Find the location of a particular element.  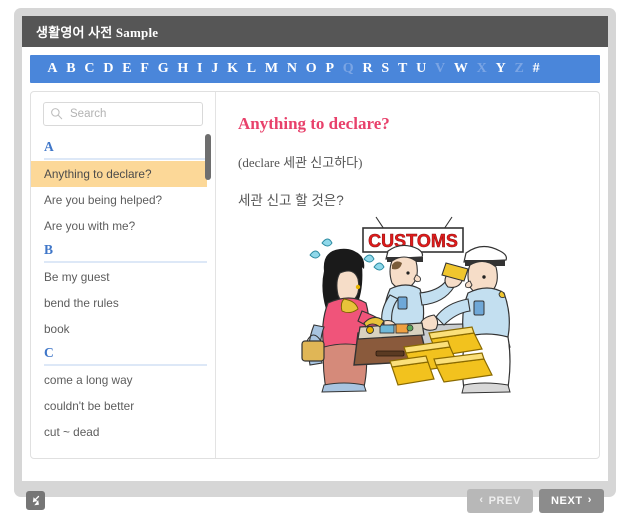

sidebar-scrollbar-thumb is located at coordinates (208, 157).